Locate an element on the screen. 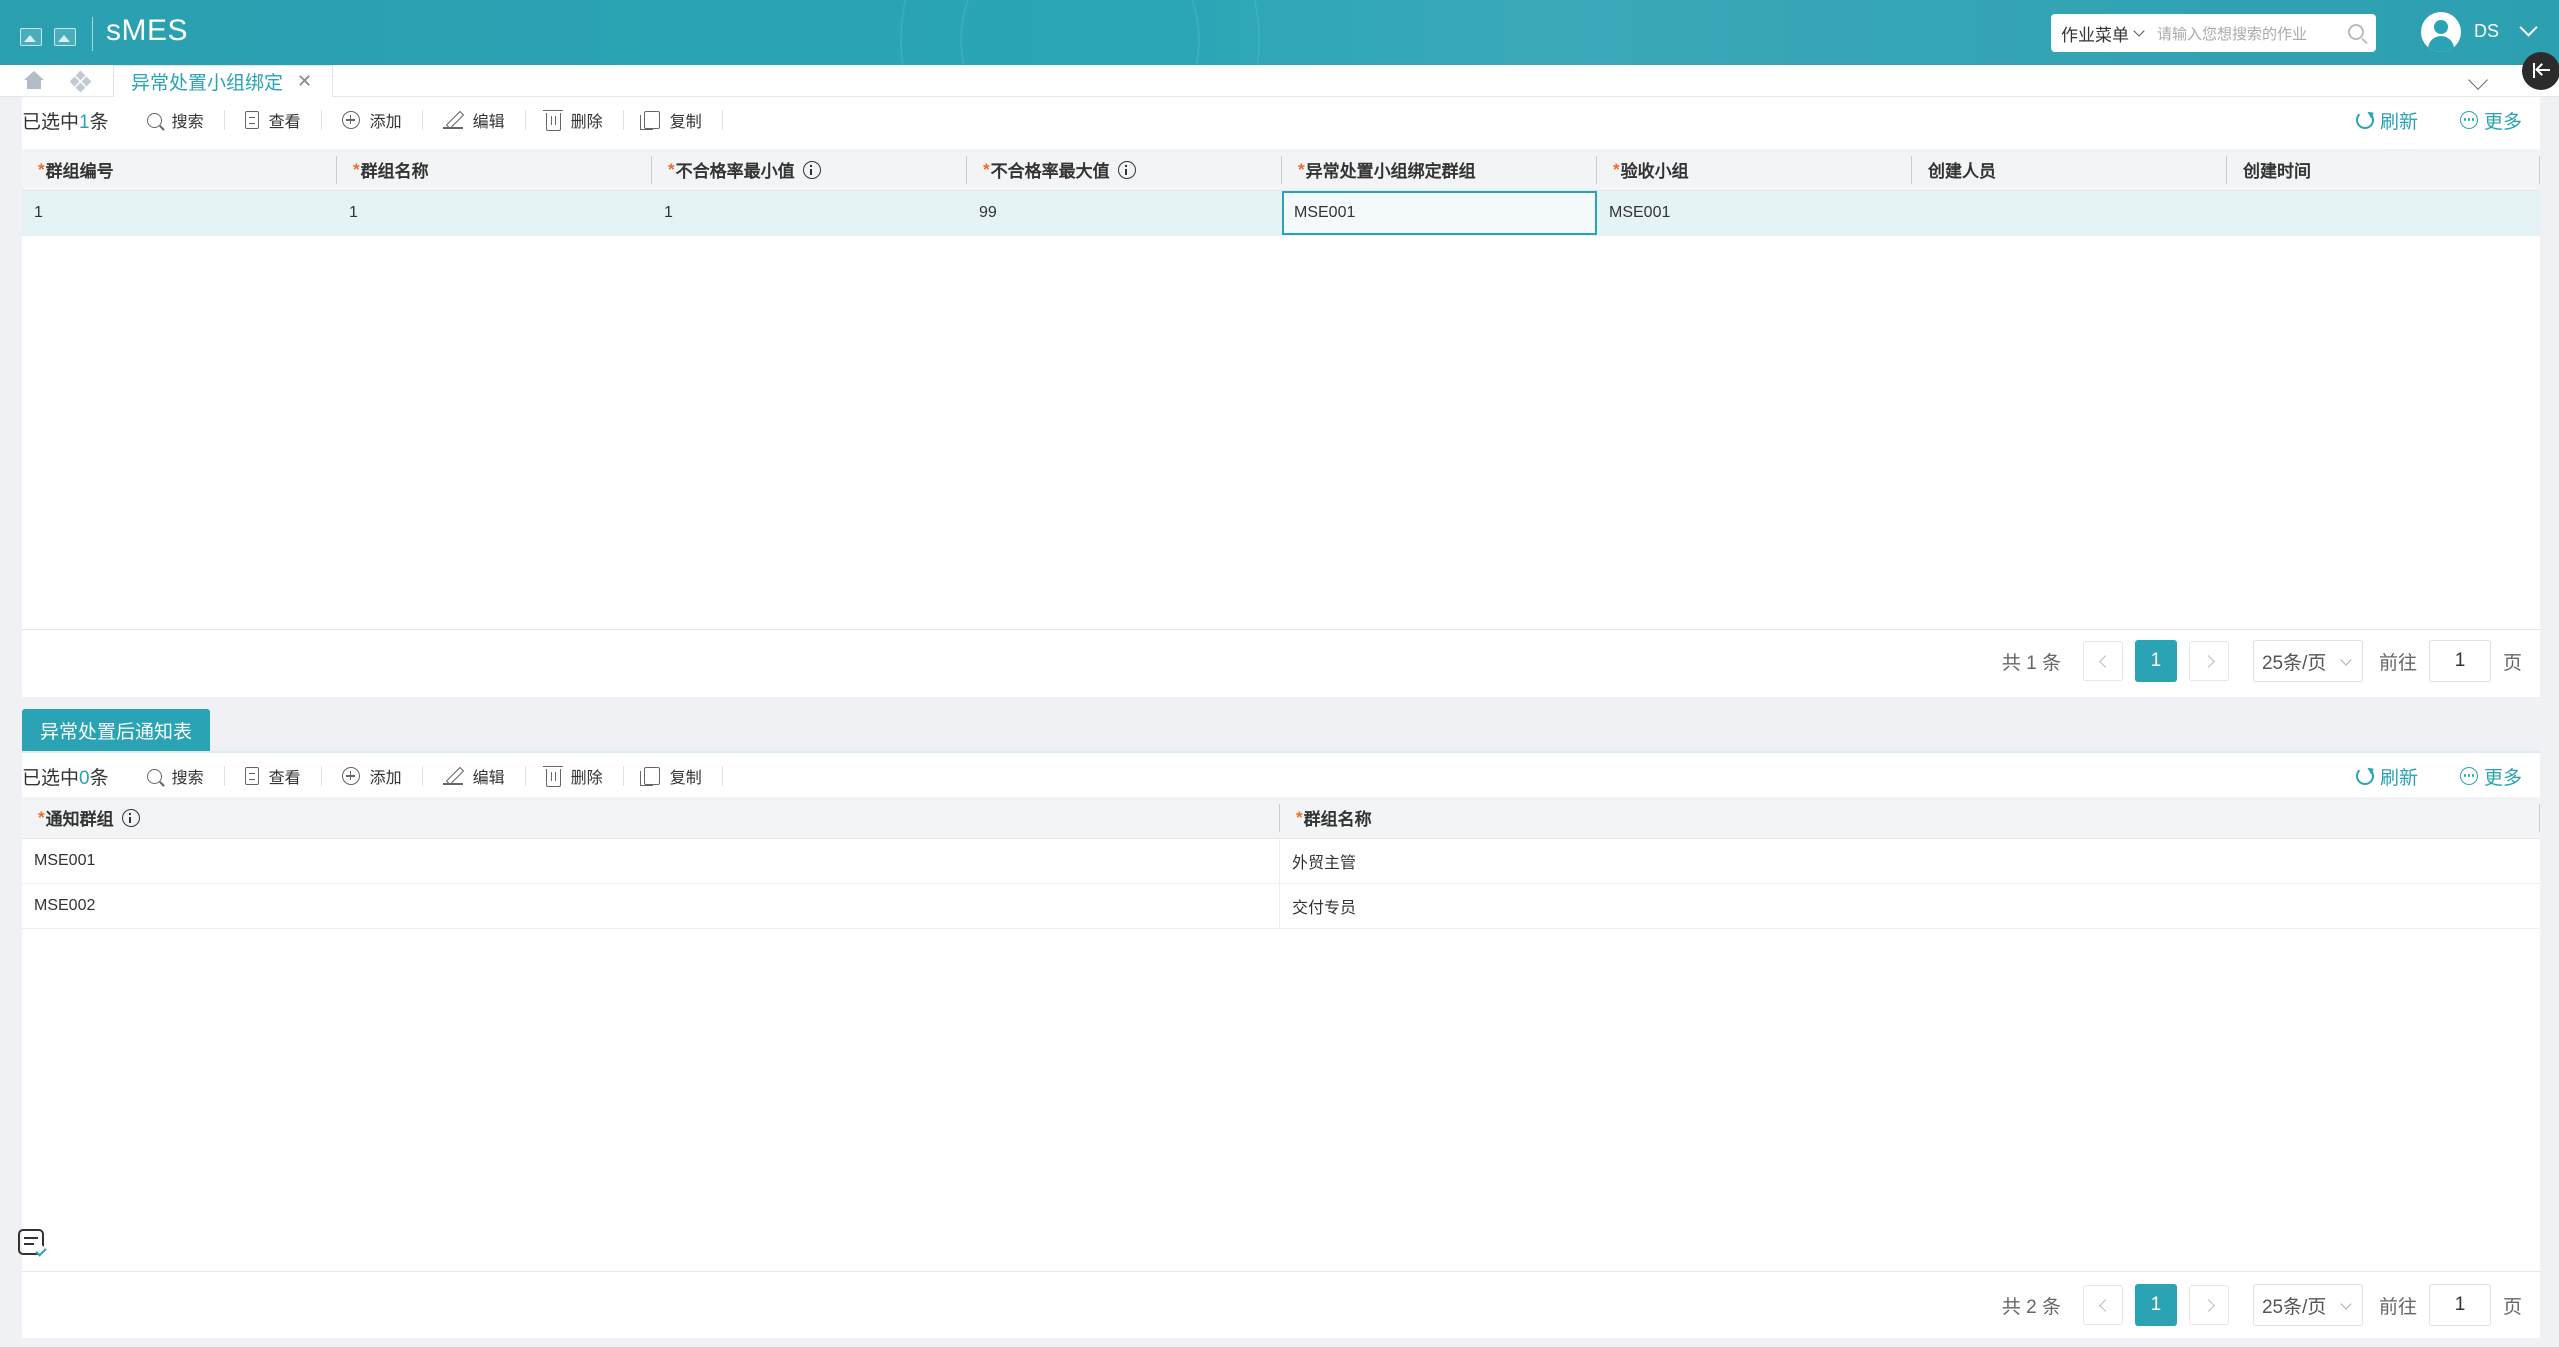  column-label: 异常处置小组绑定群组 is located at coordinates (1390, 171).